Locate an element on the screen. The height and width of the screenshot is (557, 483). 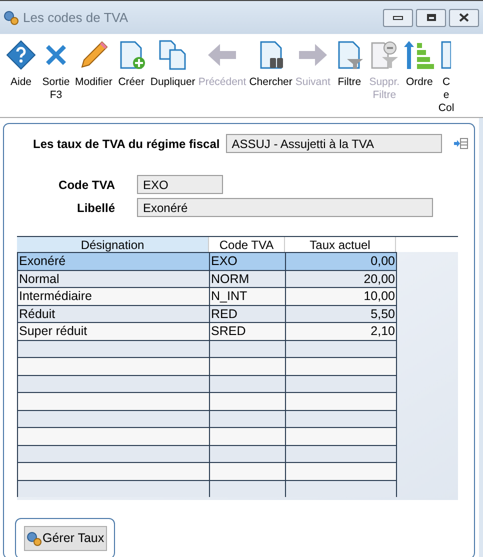
close-button is located at coordinates (464, 17).